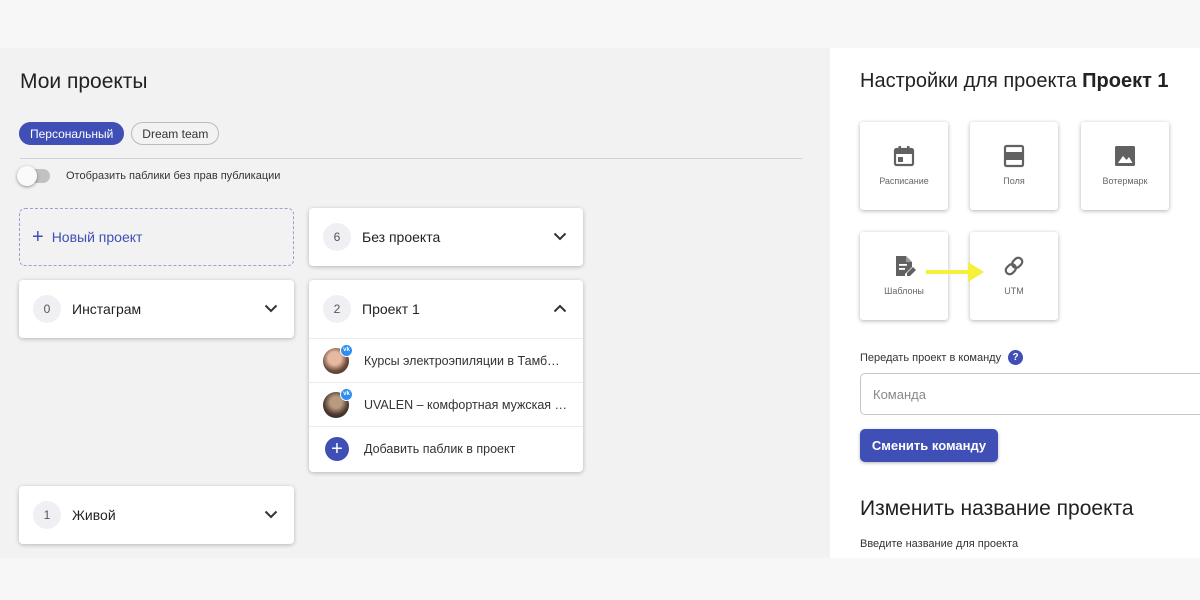 The width and height of the screenshot is (1200, 600). I want to click on project-name: Без проекта, so click(401, 237).